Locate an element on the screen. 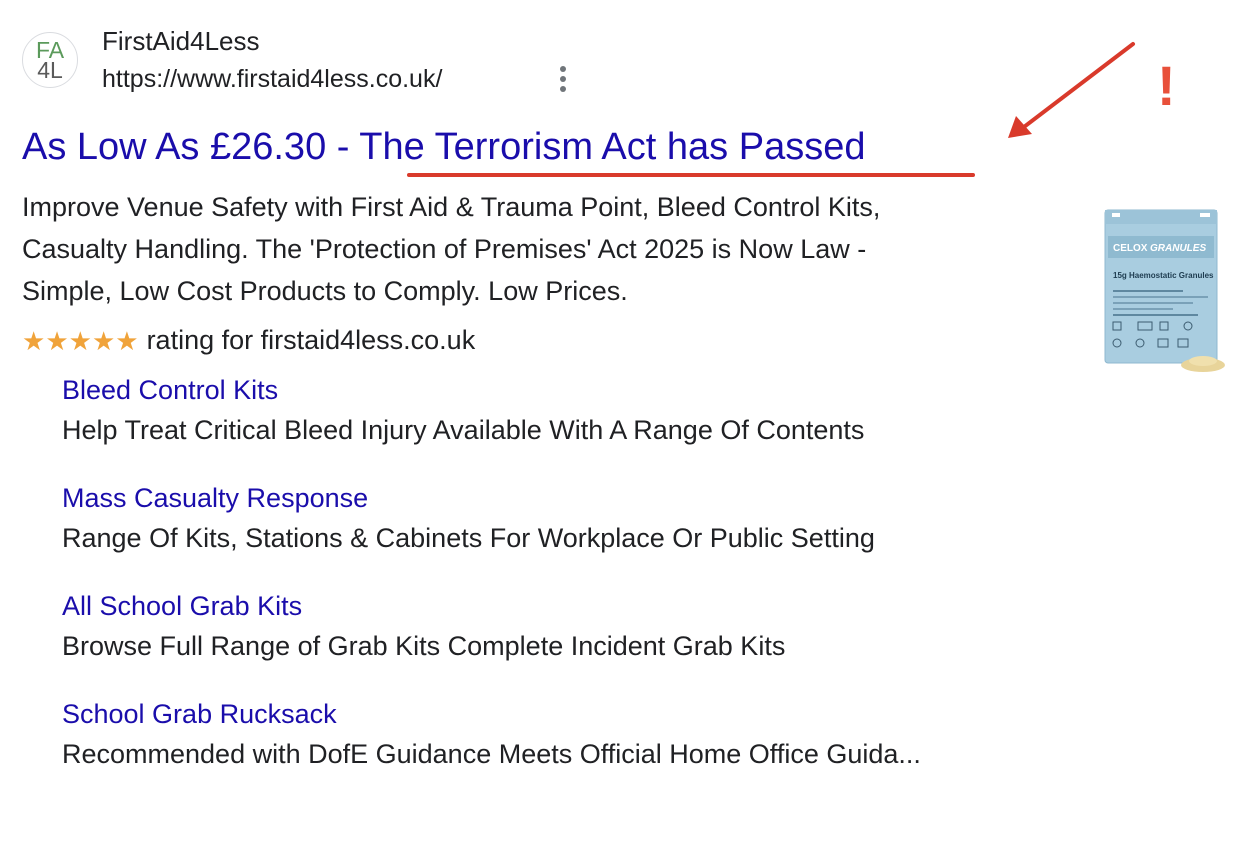  rating-row: ★ ★ ★ ★ ★ rating for firstaid4less.co.uk is located at coordinates (248, 340).